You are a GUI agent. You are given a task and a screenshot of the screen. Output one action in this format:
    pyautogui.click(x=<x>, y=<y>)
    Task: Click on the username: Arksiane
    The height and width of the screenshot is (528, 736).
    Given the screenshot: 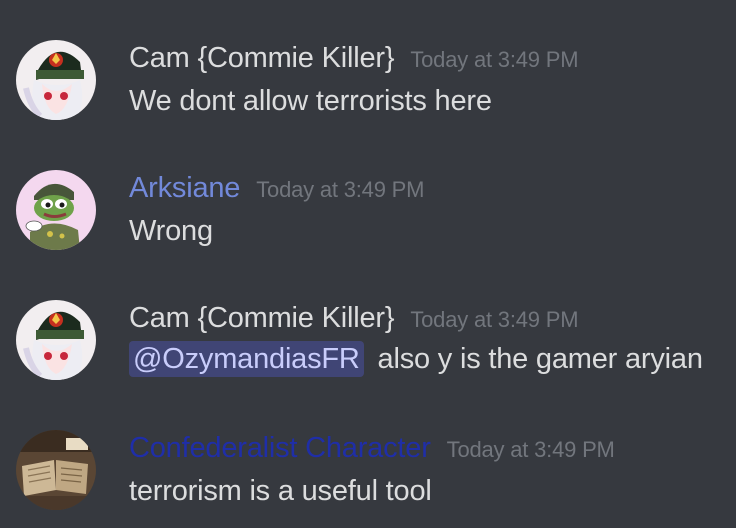 What is the action you would take?
    pyautogui.click(x=184, y=188)
    